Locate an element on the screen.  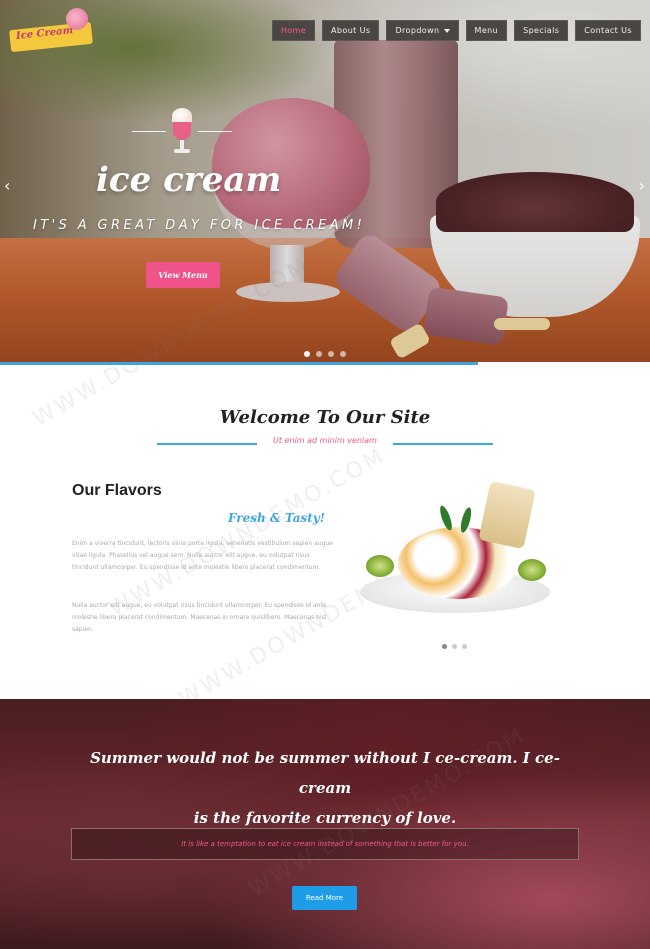
fruit-sundae-plate-image is located at coordinates (455, 552).